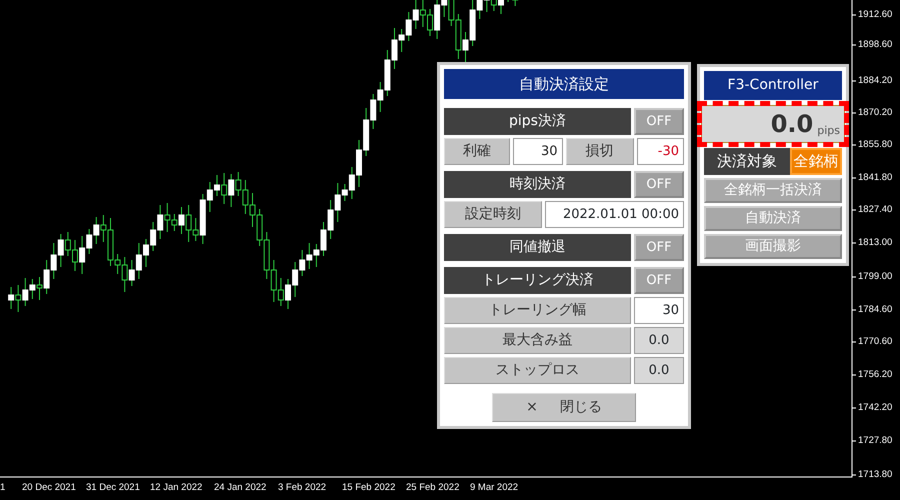  Describe the element at coordinates (176, 488) in the screenshot. I see `date-label: 12 Jan 2022` at that location.